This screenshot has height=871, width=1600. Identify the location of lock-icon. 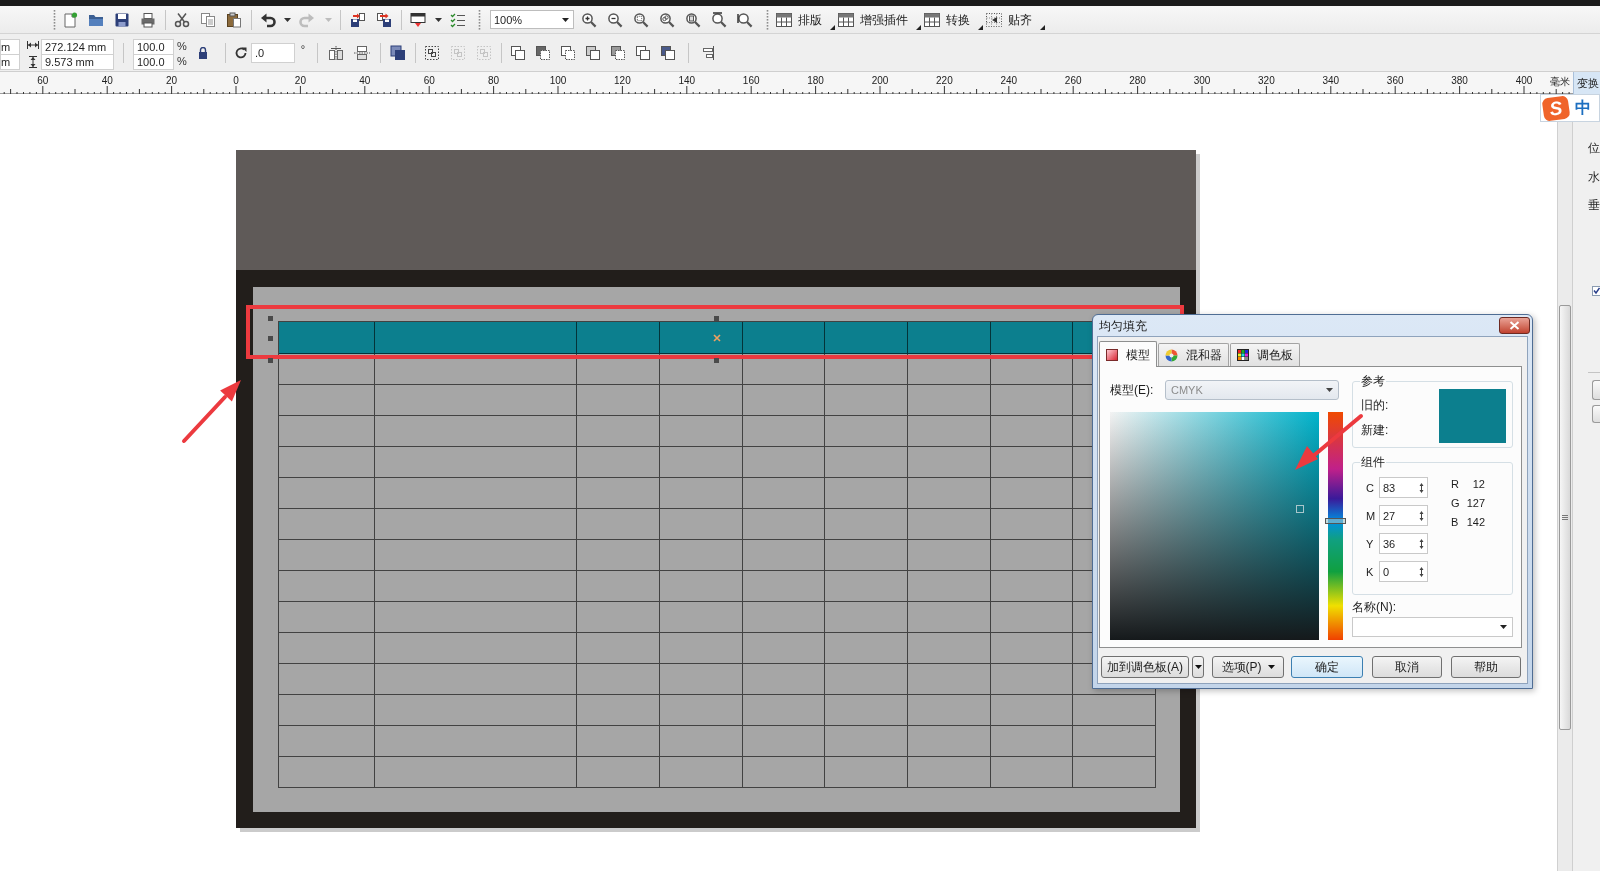
(203, 52).